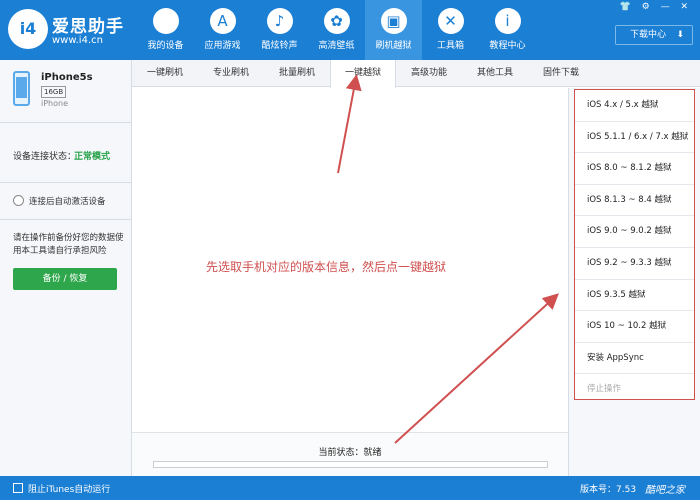 The height and width of the screenshot is (500, 700). I want to click on tab-other-tools: 其他工具, so click(495, 73).